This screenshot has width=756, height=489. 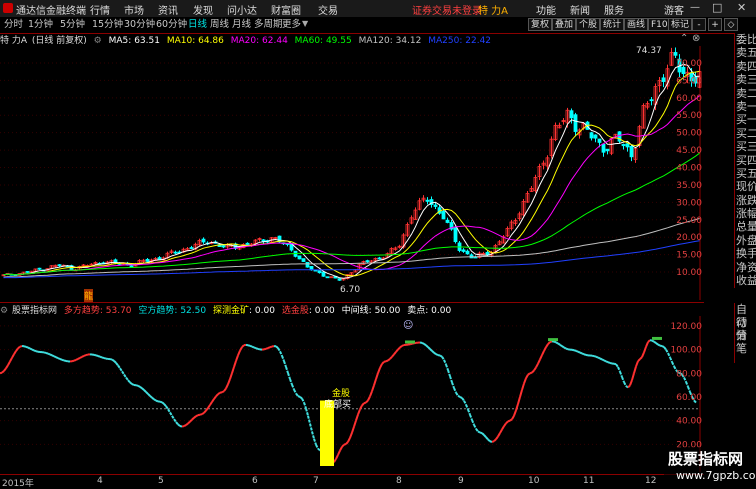 I want to click on tab-auto: 自动, so click(x=745, y=309).